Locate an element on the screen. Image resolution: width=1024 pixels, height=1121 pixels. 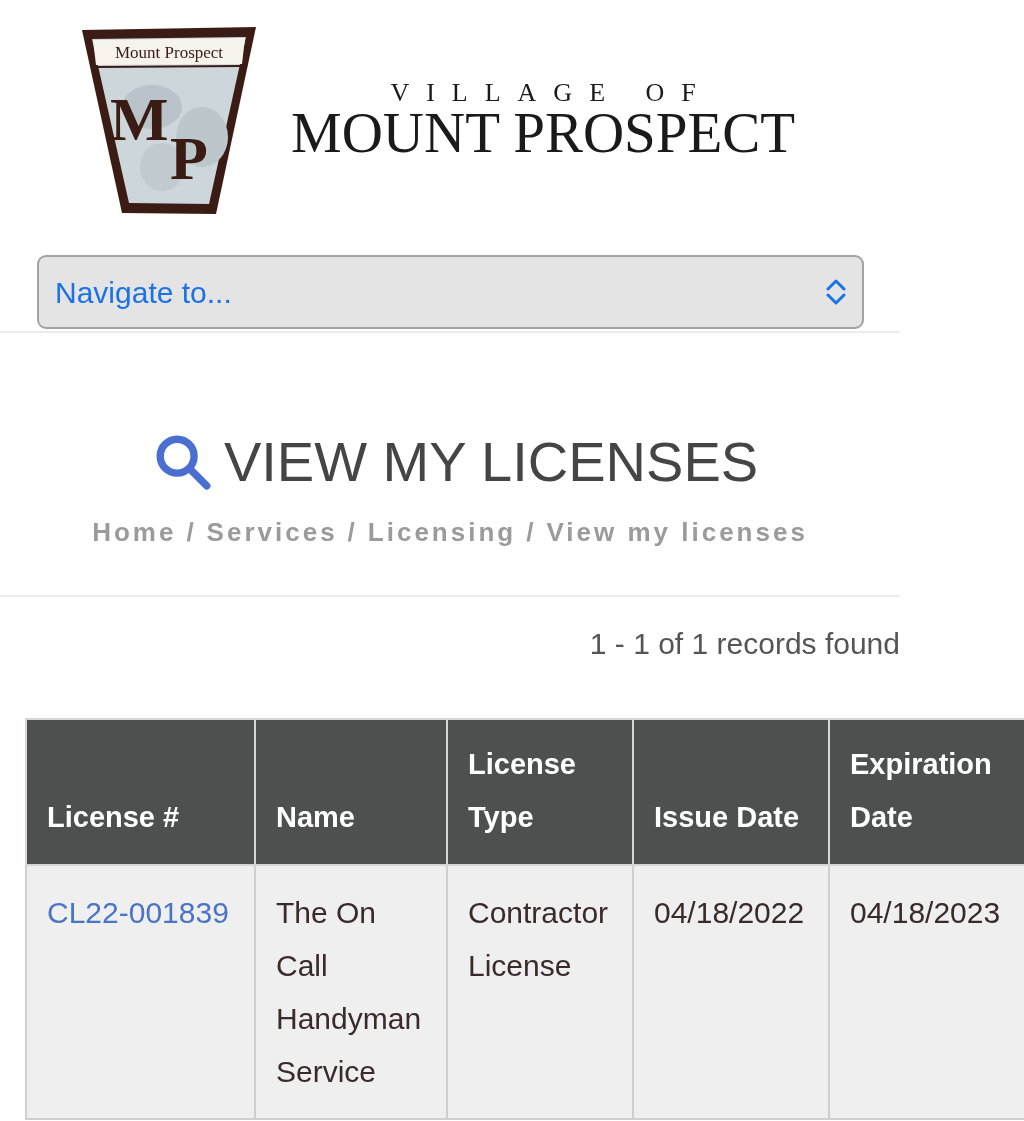
chevron-updown-icon is located at coordinates (836, 292).